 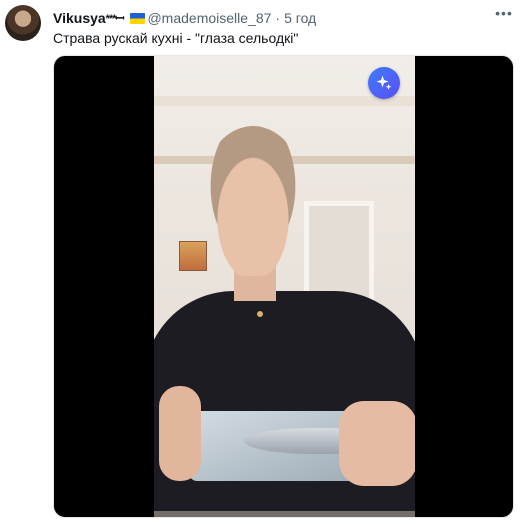 What do you see at coordinates (284, 101) in the screenshot?
I see `ceiling-band` at bounding box center [284, 101].